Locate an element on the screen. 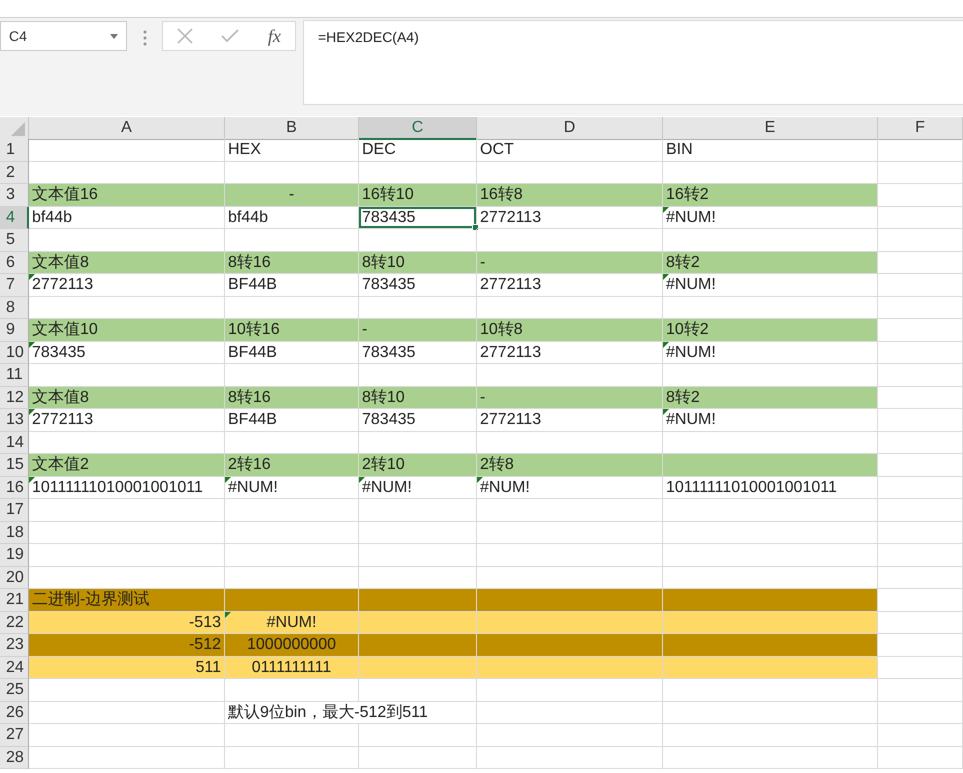 Image resolution: width=963 pixels, height=773 pixels. row-header: 10 is located at coordinates (14, 353).